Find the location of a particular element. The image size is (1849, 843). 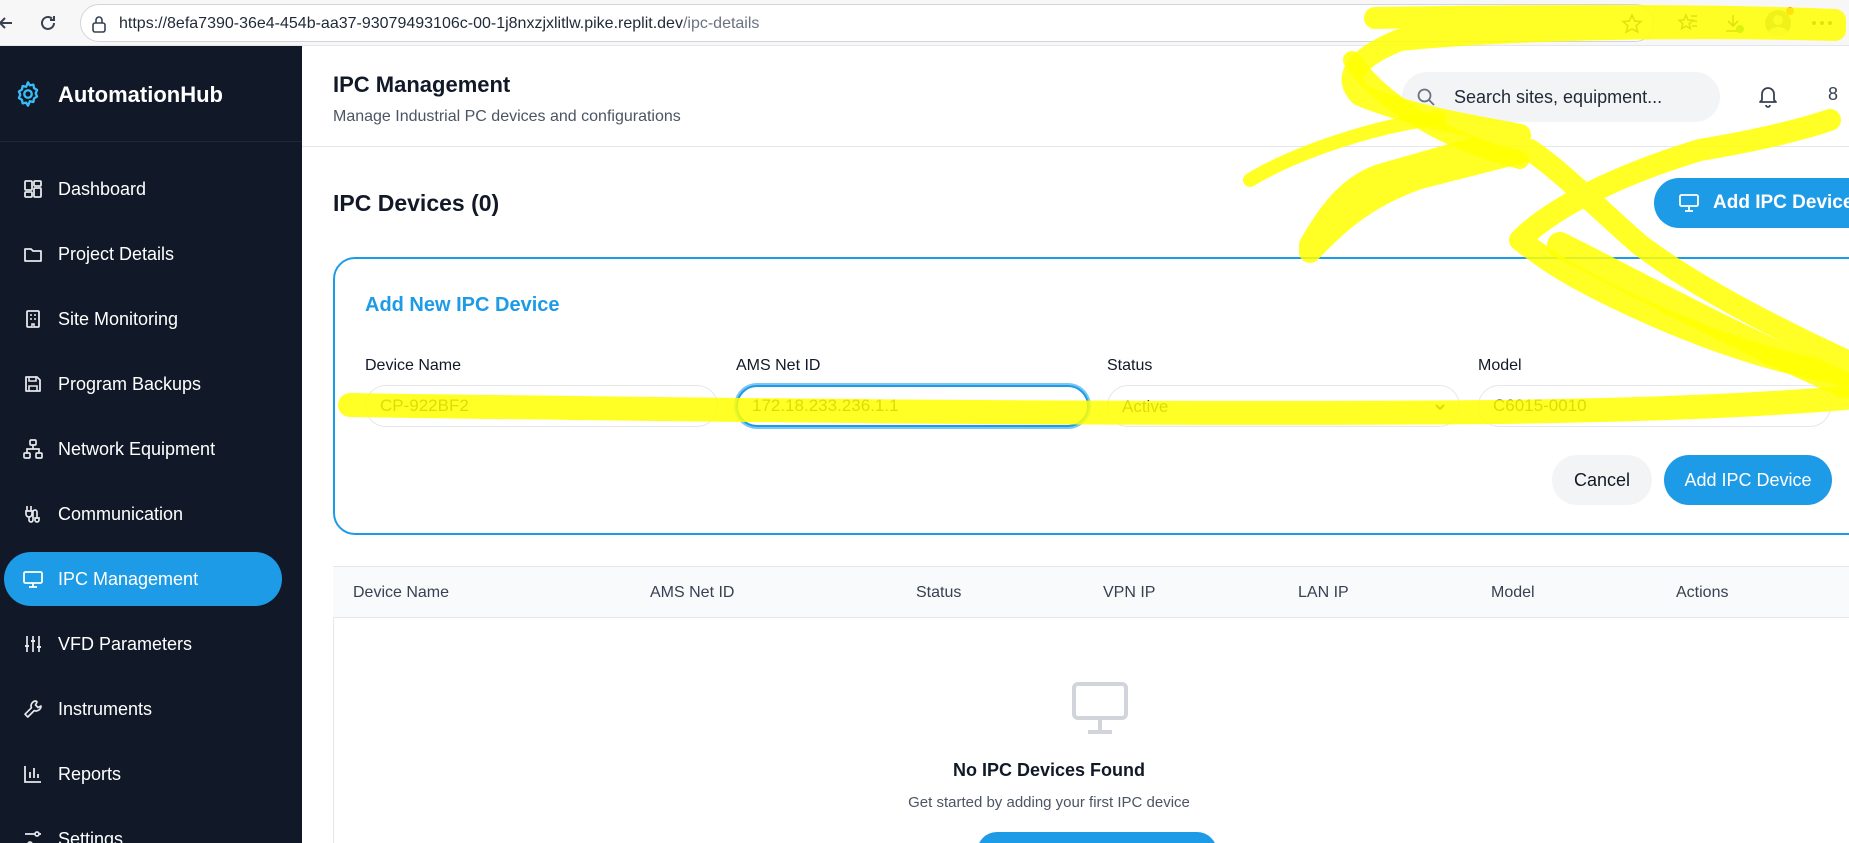

status-label: Status is located at coordinates (1130, 365).